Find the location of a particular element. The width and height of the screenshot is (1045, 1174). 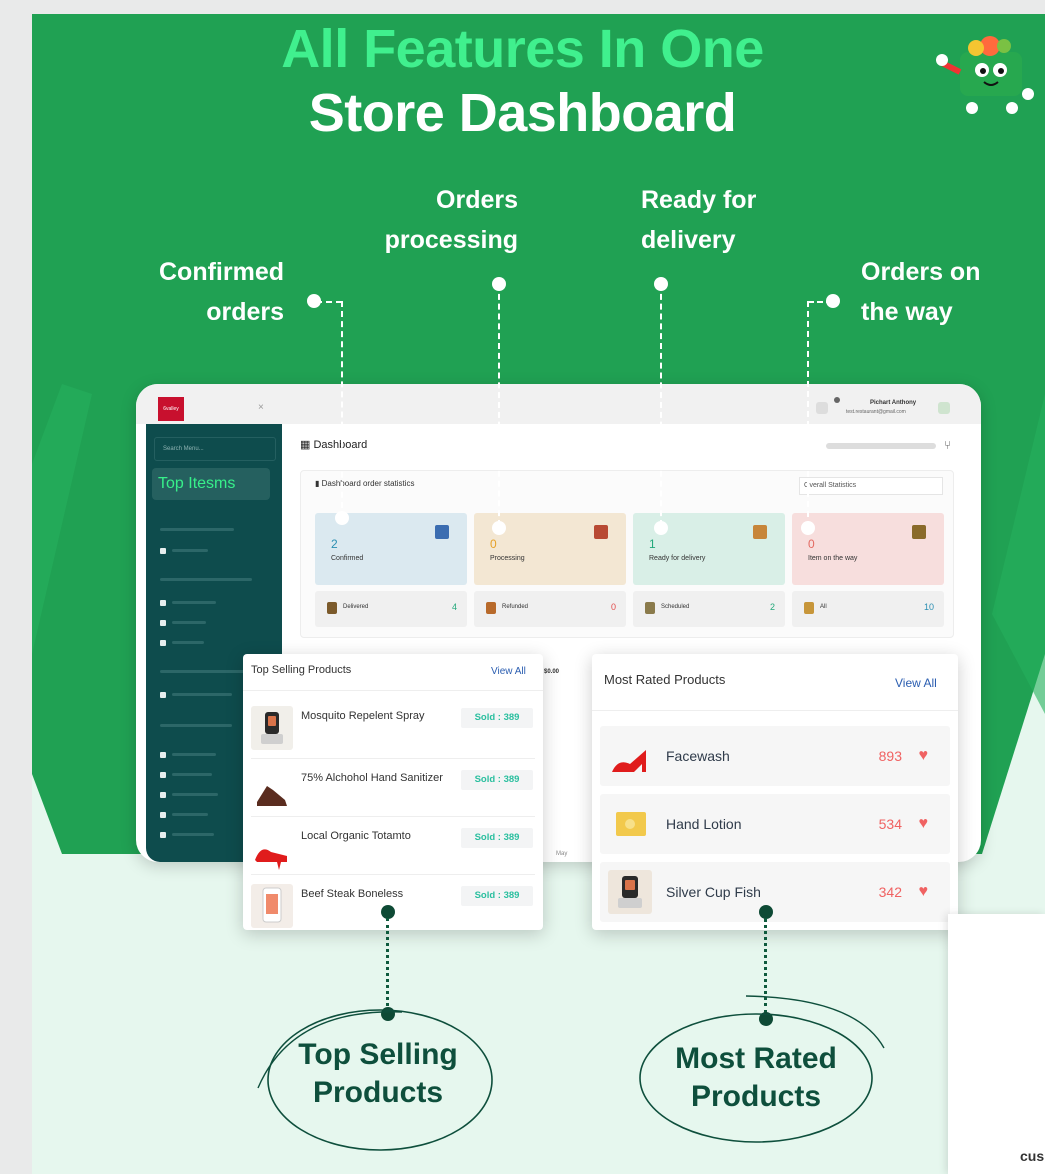

statistics-title-text: Dashboard order statistics is located at coordinates (368, 483).